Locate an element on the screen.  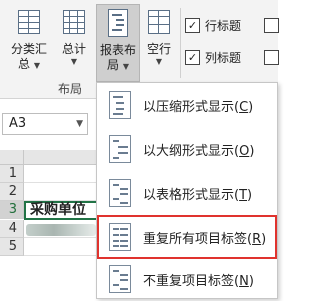
column-headers-label: 列标题 is located at coordinates (223, 57).